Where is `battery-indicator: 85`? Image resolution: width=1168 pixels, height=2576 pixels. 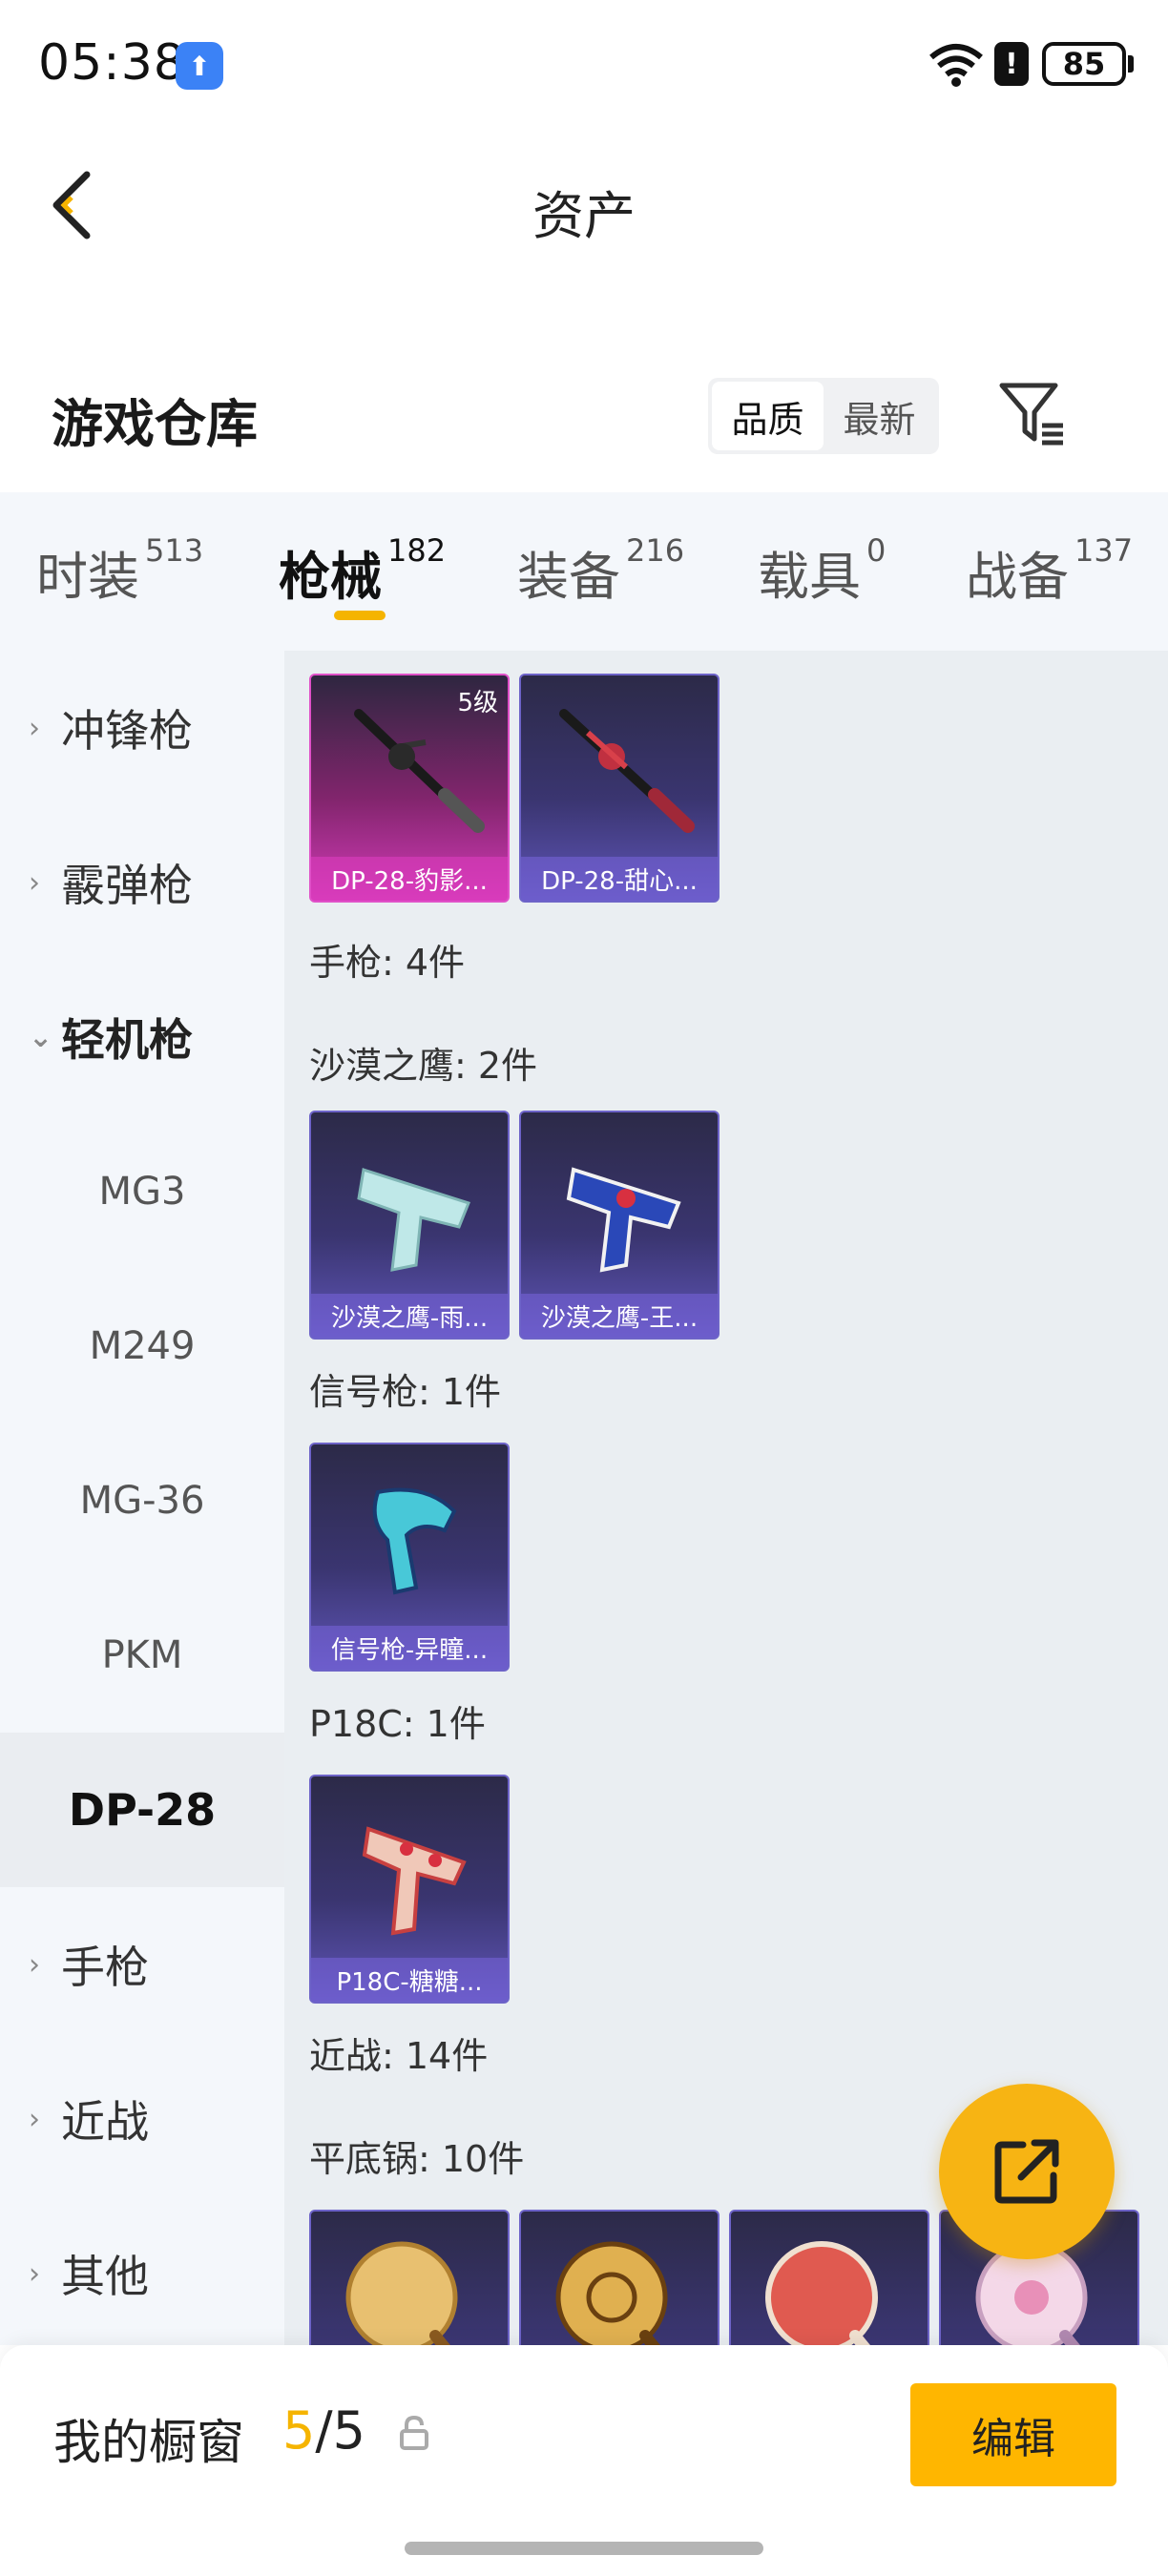
battery-indicator: 85 is located at coordinates (1088, 64).